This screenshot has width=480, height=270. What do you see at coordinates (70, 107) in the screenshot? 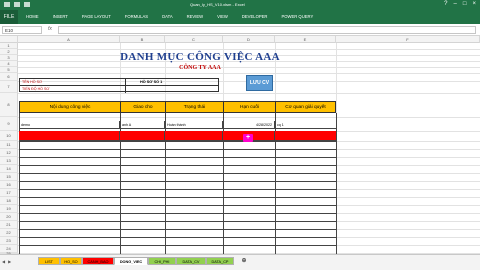
I see `header-task-content: Nội dung công việc` at bounding box center [70, 107].